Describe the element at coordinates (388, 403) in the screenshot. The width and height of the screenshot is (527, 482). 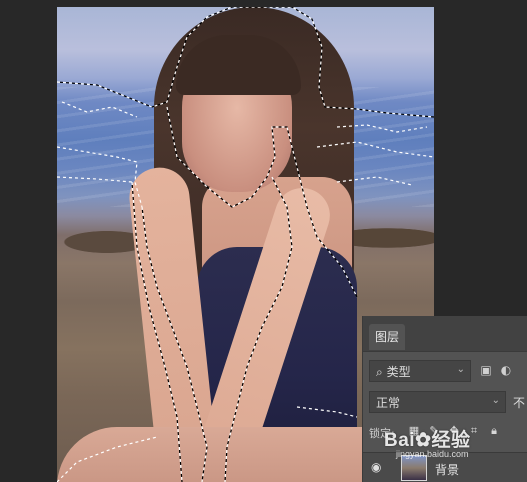
I see `blend-mode-value: 正常` at that location.